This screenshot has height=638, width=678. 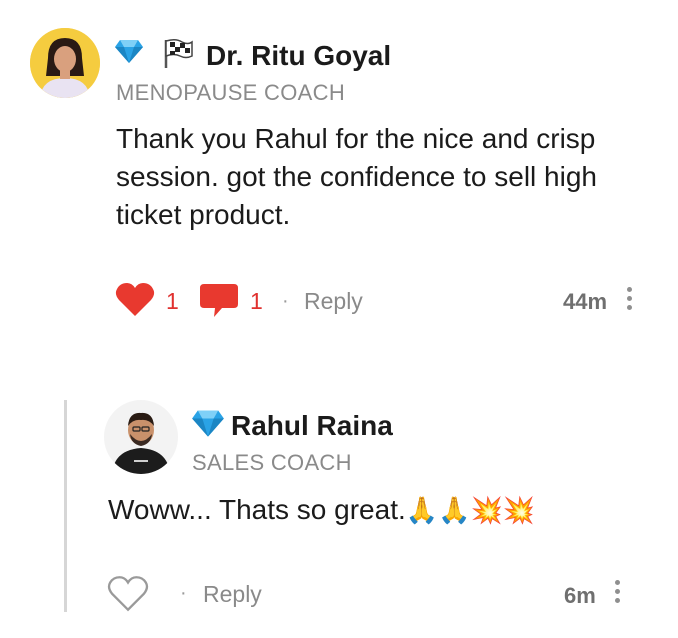 I want to click on reply-emoji: 🙏🙏💥💥, so click(x=470, y=510).